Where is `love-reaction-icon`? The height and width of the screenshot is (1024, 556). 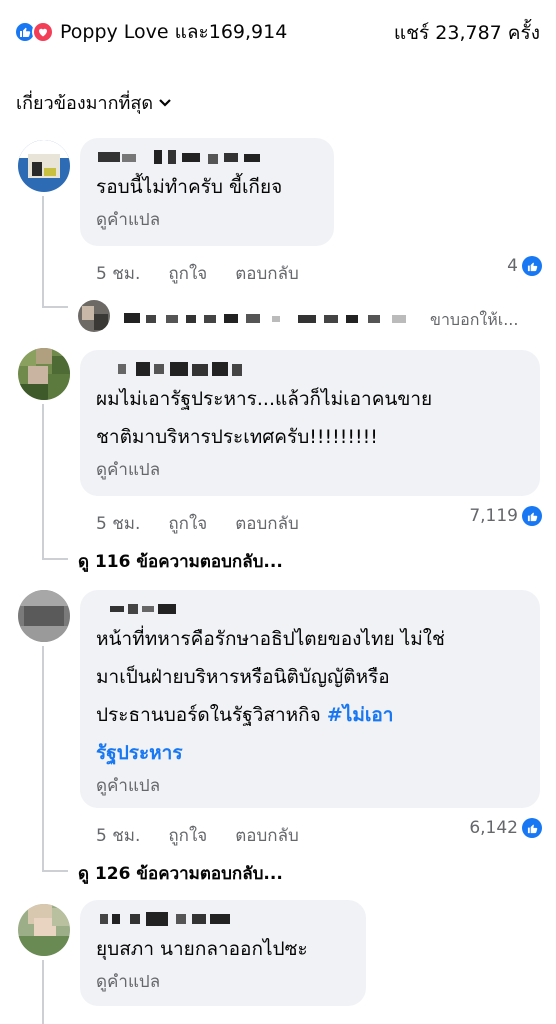
love-reaction-icon is located at coordinates (43, 32).